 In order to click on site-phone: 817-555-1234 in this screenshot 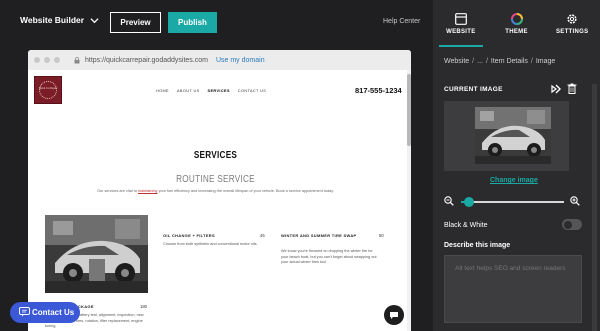, I will do `click(378, 90)`.